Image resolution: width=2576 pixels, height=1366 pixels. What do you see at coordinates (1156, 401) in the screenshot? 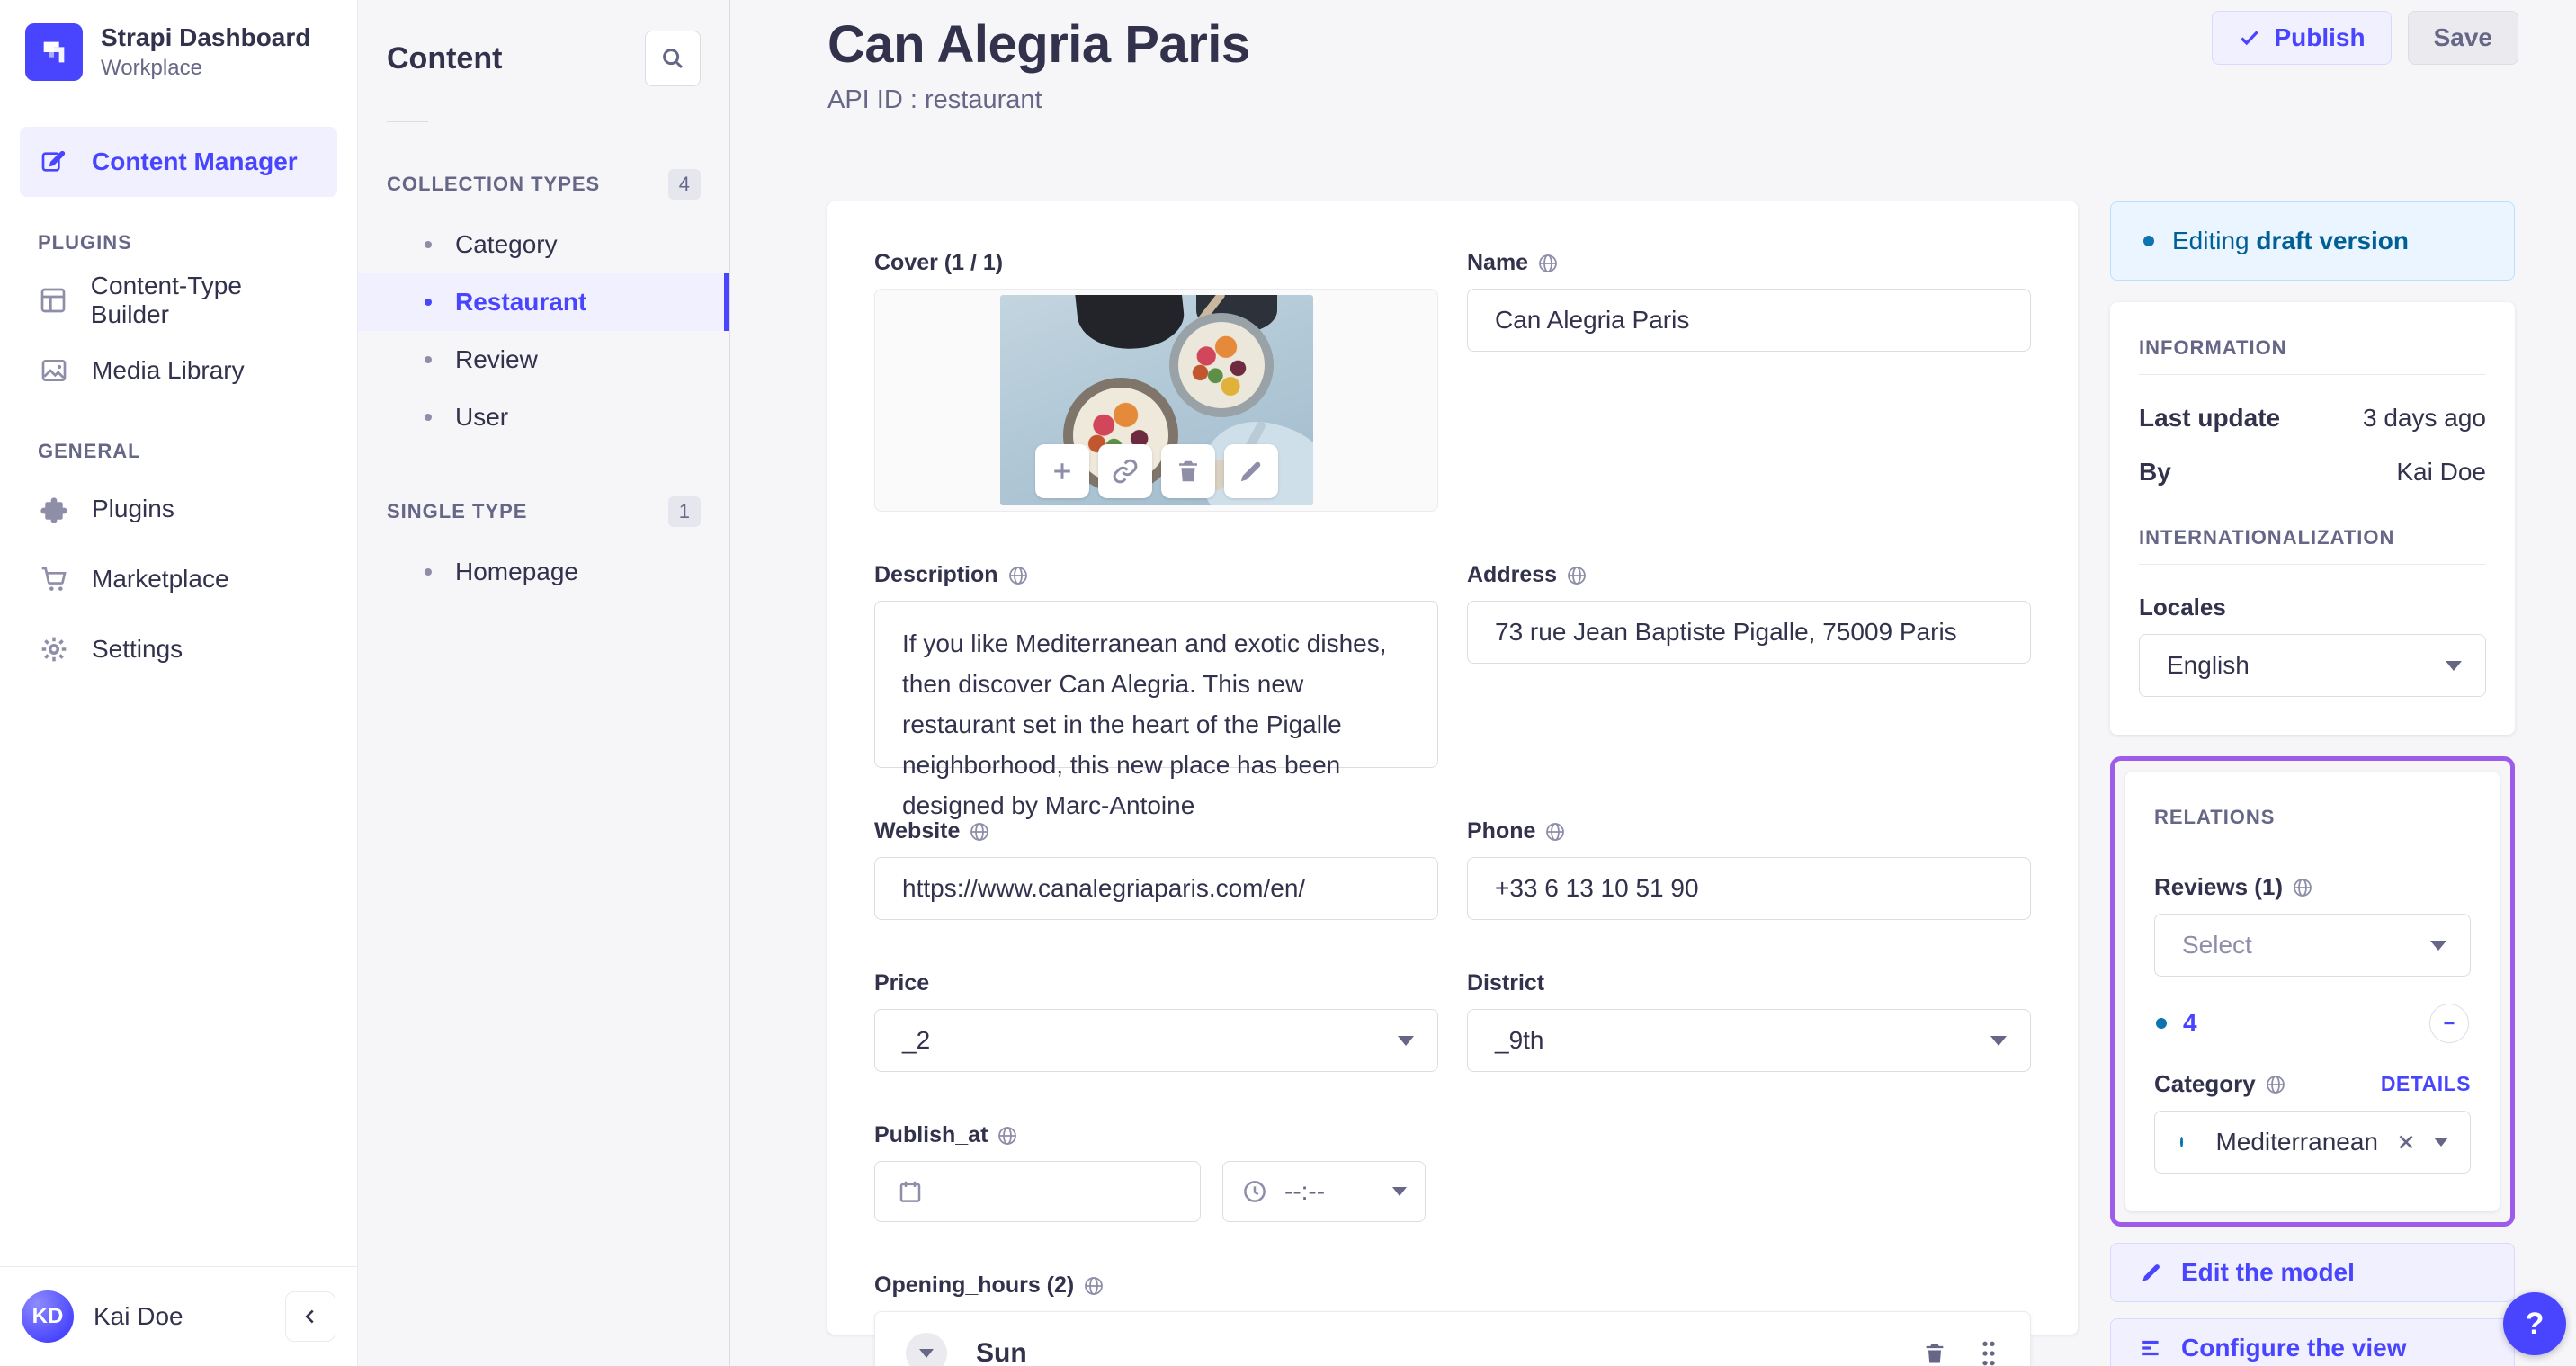
I see `cover-field` at bounding box center [1156, 401].